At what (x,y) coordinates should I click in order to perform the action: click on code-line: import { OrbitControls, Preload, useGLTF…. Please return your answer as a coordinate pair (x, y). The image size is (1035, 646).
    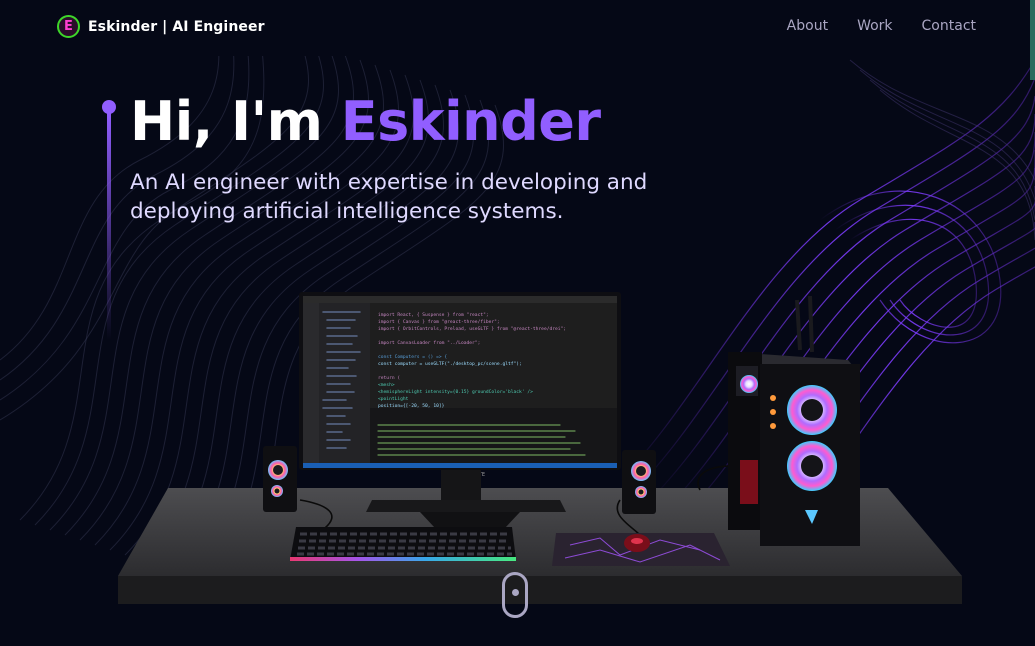
    Looking at the image, I should click on (472, 329).